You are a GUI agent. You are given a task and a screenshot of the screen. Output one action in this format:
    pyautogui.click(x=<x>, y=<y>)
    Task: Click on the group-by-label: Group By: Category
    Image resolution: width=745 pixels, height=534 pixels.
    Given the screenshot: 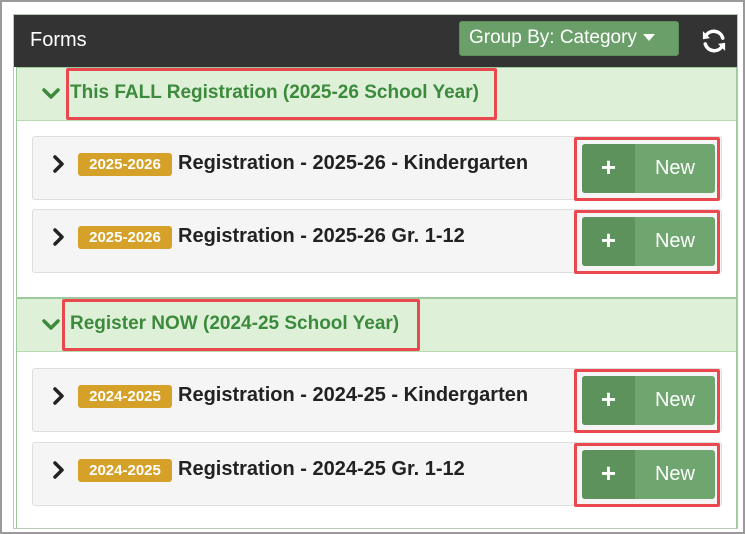 What is the action you would take?
    pyautogui.click(x=553, y=37)
    